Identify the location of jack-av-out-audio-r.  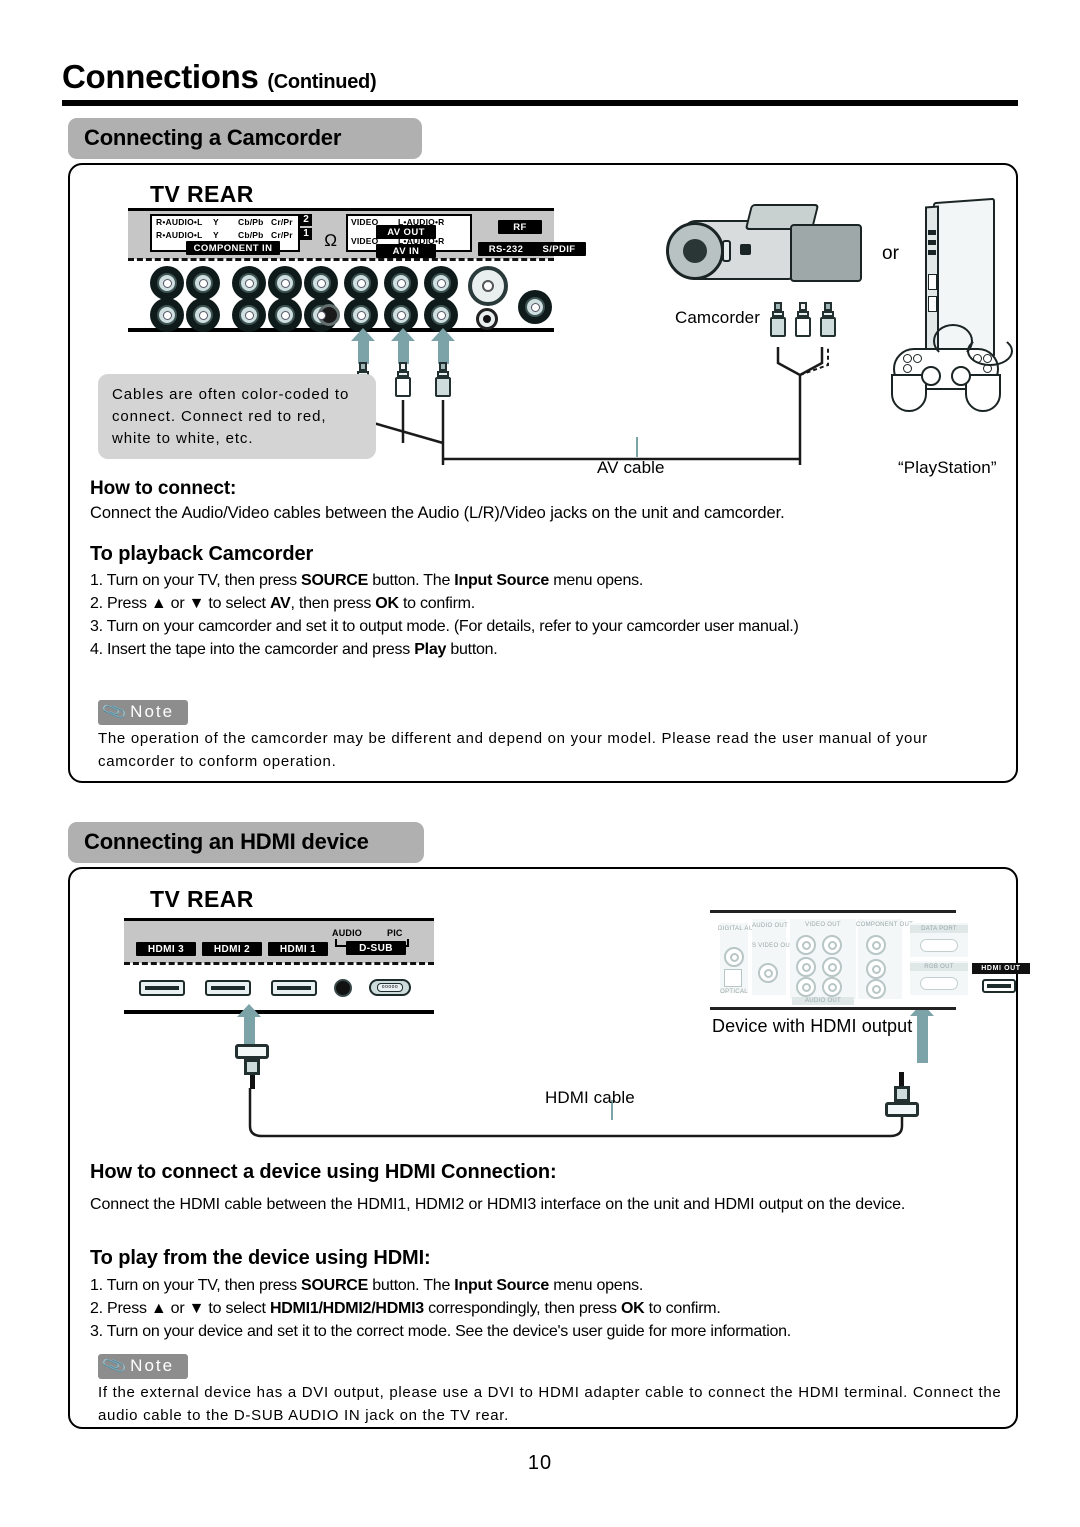
(441, 283).